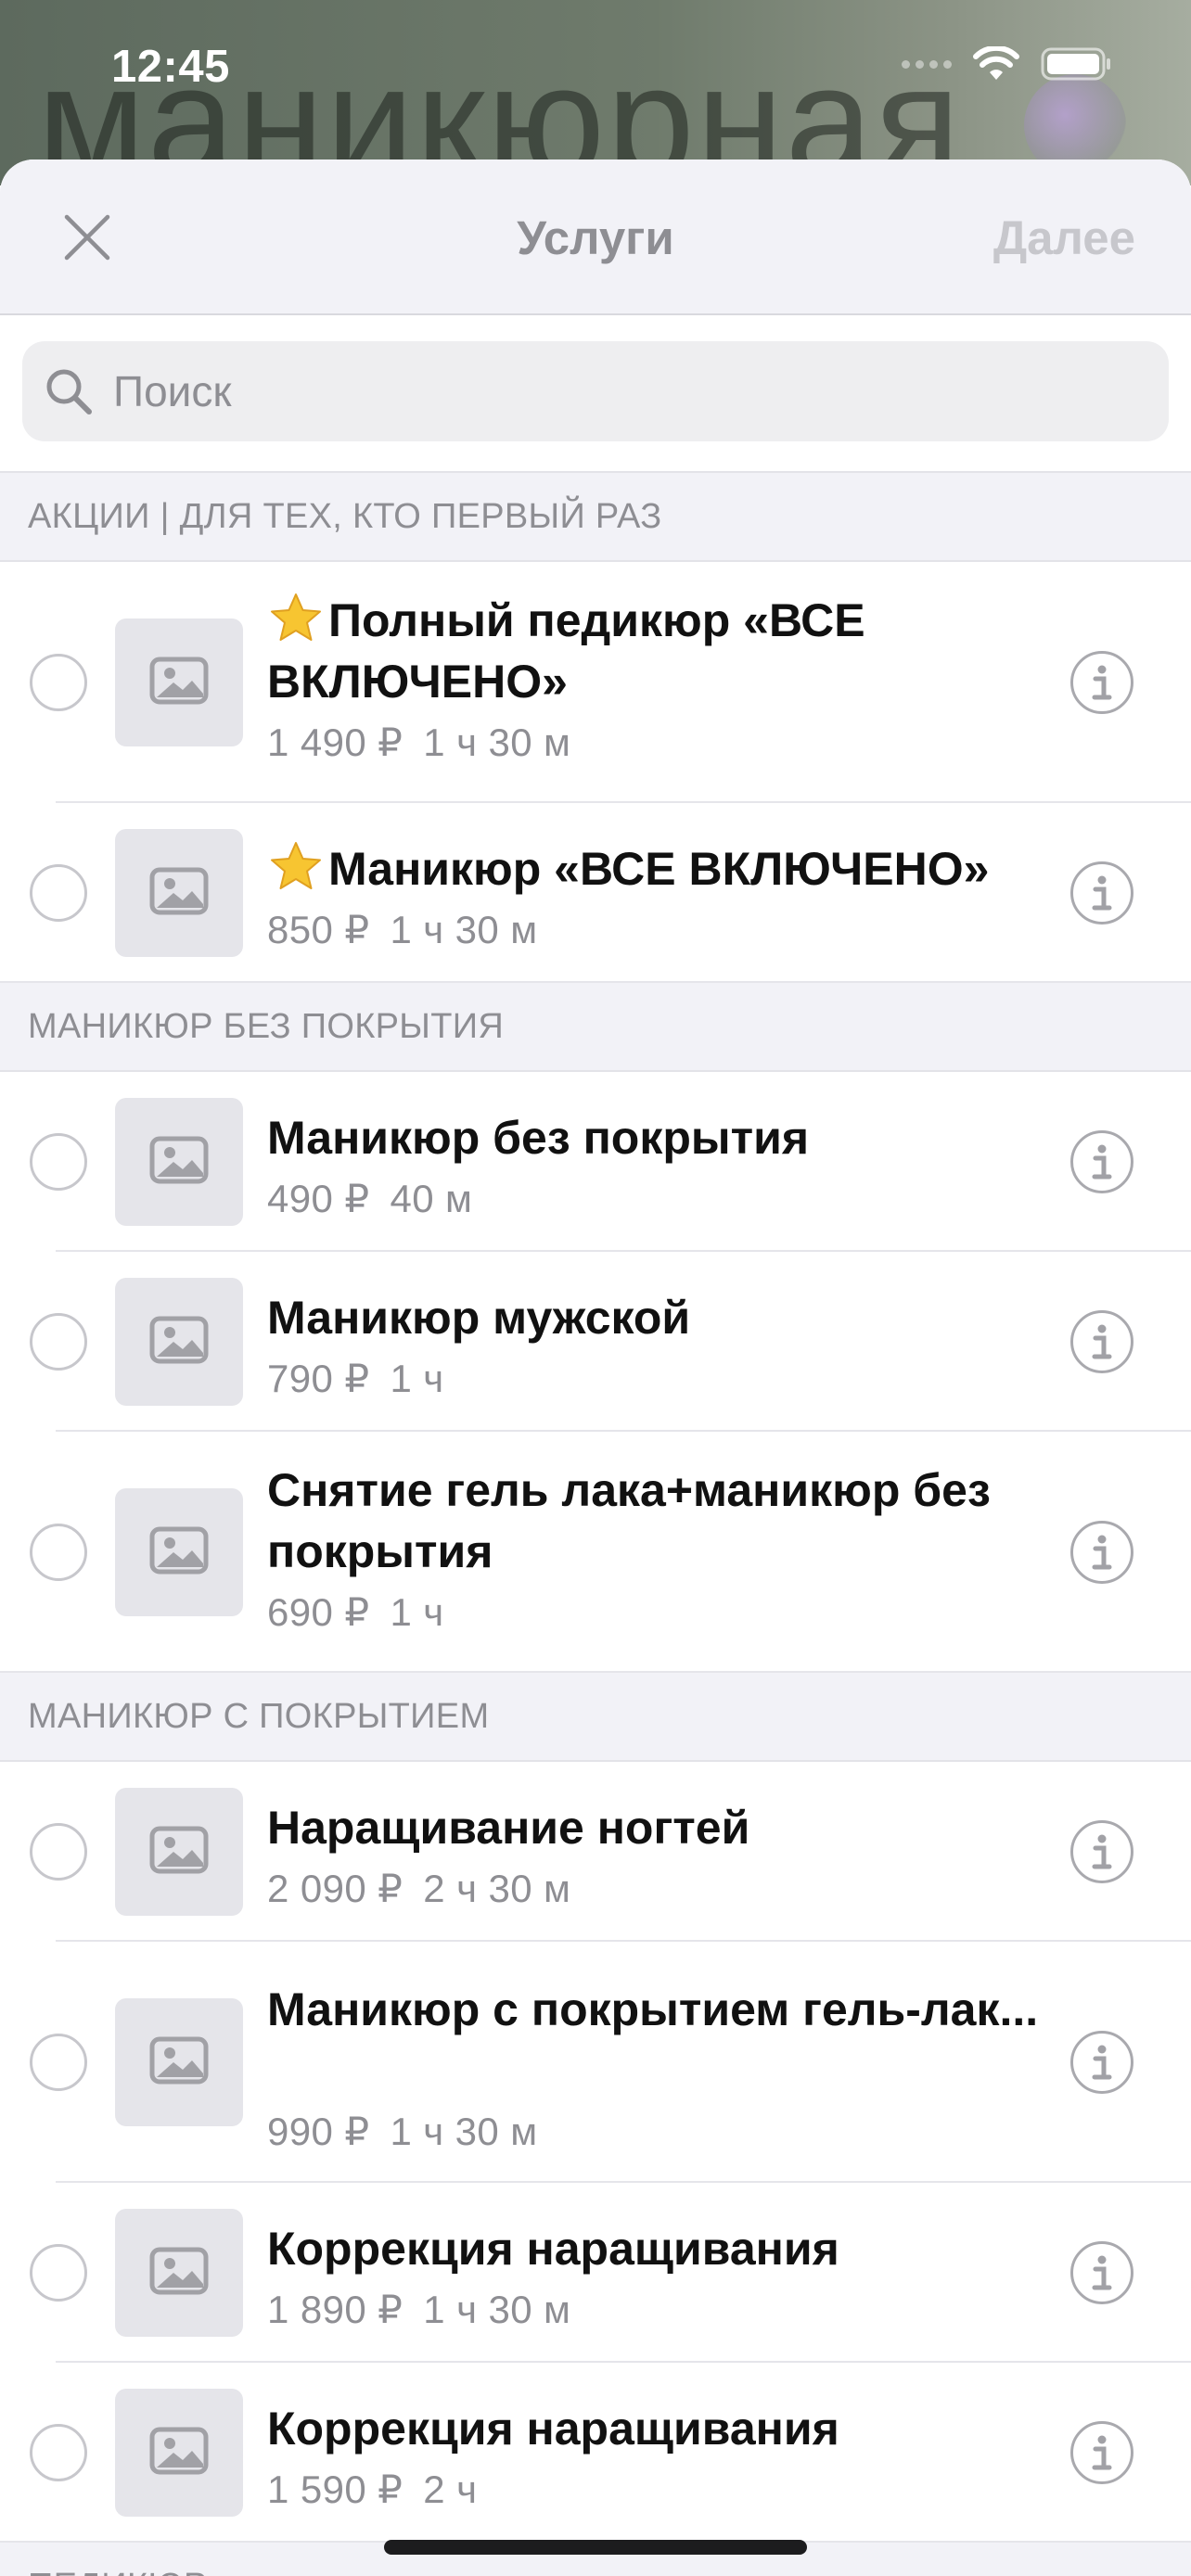  I want to click on service-text: Коррекция наращивания 1 890 ₽ 1 ч 30 м, so click(660, 2275).